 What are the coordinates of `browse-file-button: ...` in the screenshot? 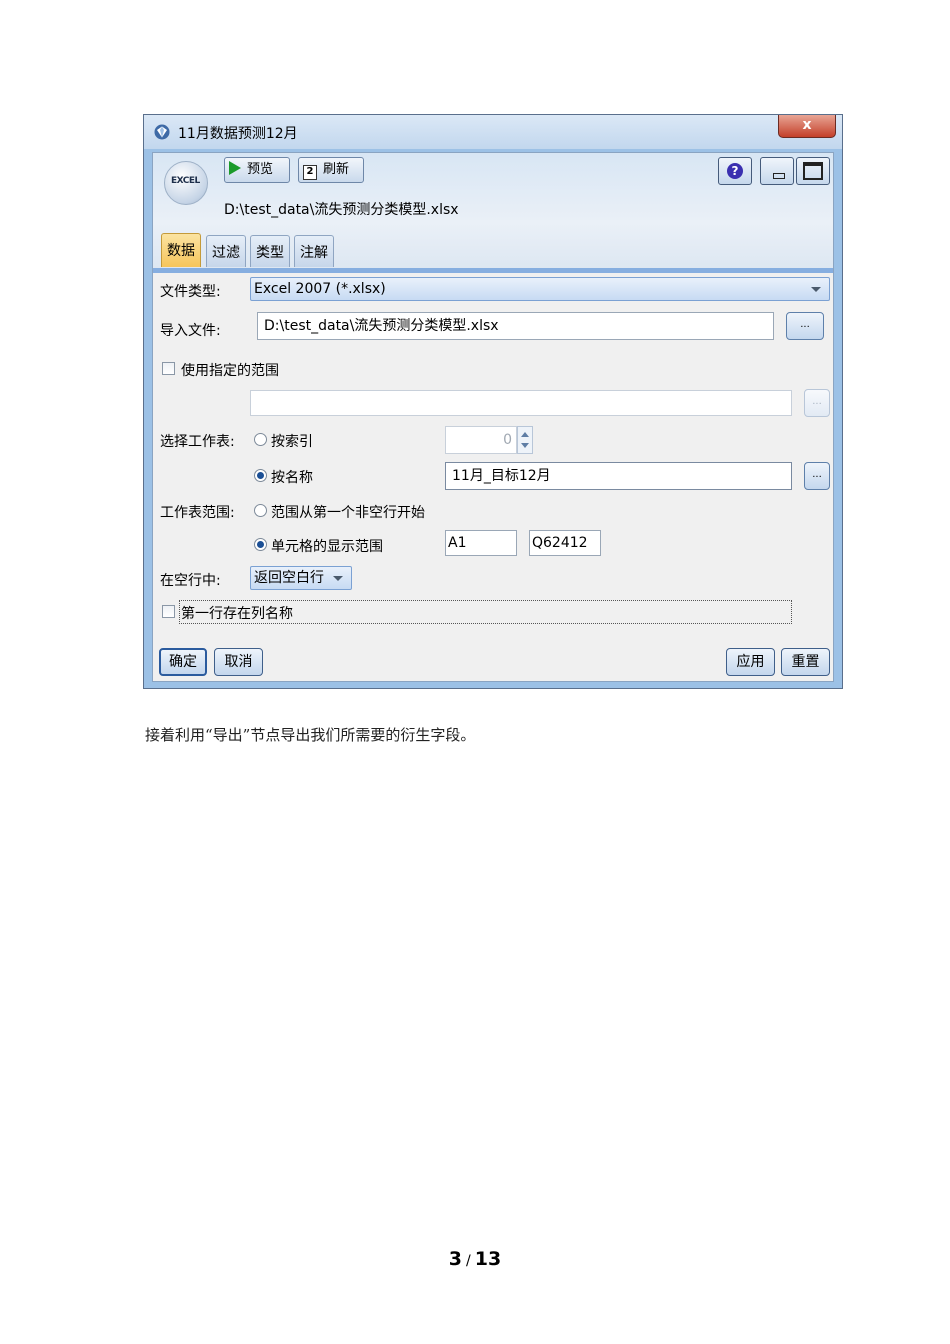 It's located at (805, 326).